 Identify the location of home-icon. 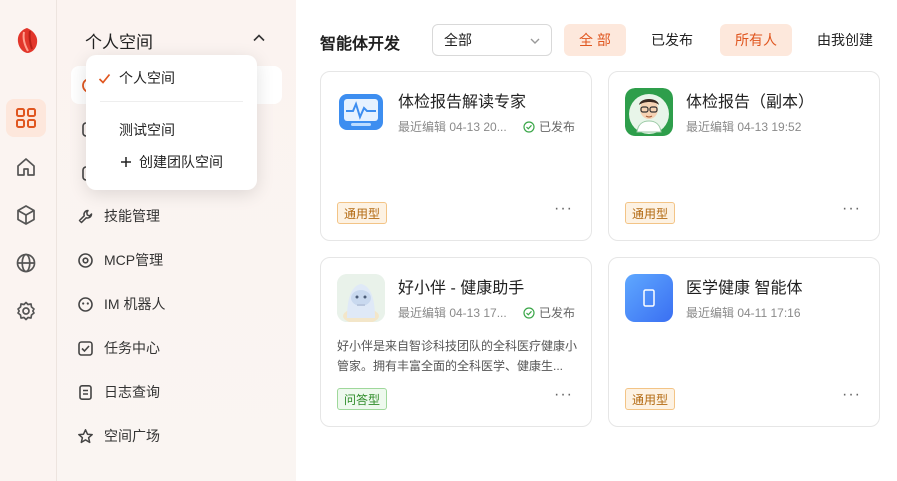
(26, 167).